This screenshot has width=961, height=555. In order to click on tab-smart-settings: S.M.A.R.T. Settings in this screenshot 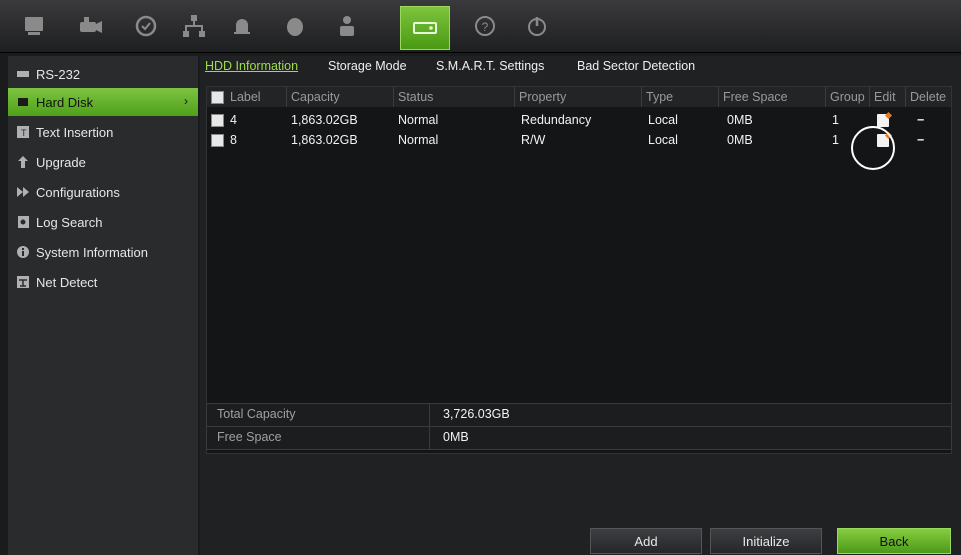, I will do `click(490, 66)`.